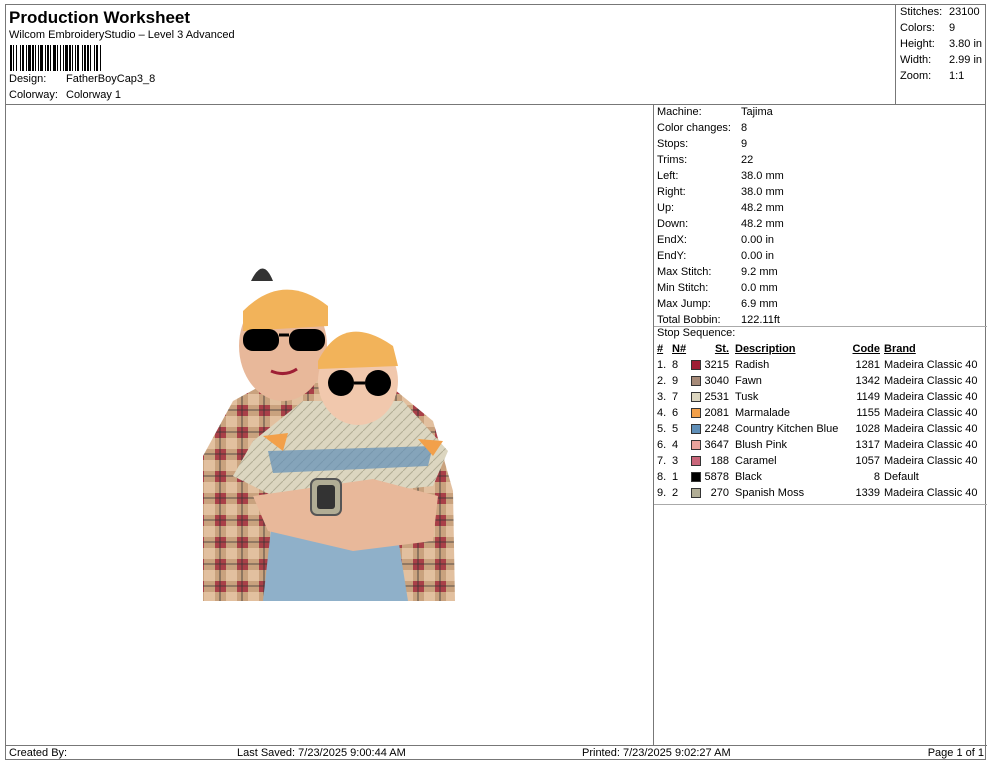 Image resolution: width=990 pixels, height=762 pixels. I want to click on row-description: Spanish Moss, so click(770, 493).